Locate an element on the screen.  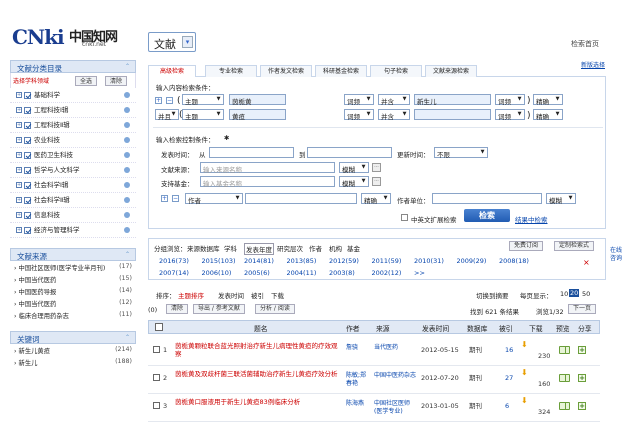
year-item: 2008(18) is located at coordinates (514, 261).